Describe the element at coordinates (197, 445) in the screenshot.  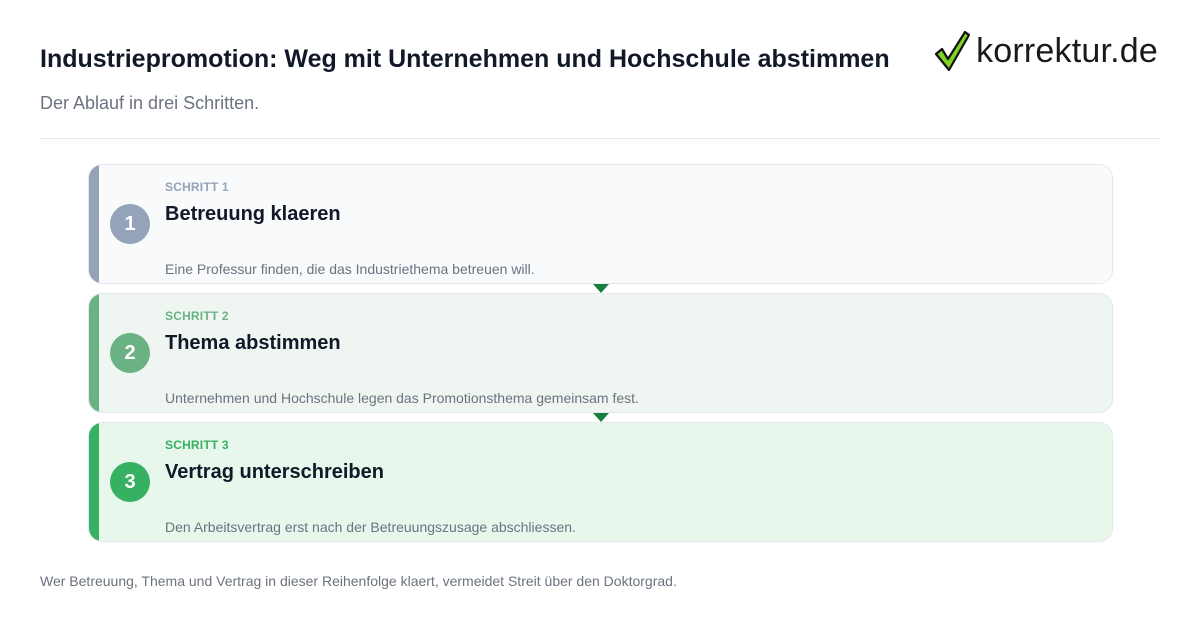
I see `step-label: SCHRITT 3` at that location.